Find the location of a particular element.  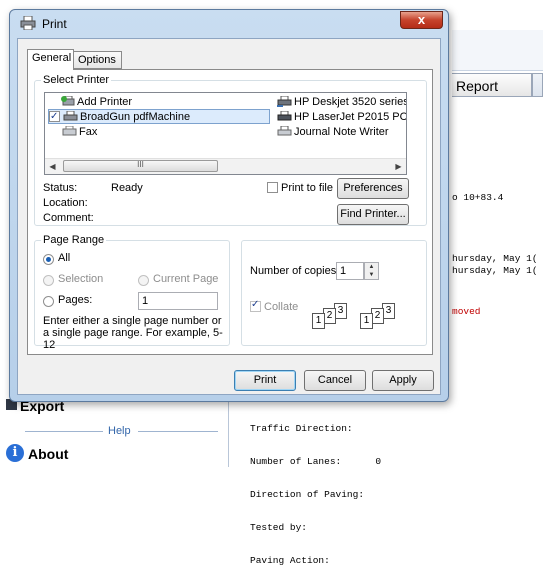

tab-general: General is located at coordinates (50, 59).